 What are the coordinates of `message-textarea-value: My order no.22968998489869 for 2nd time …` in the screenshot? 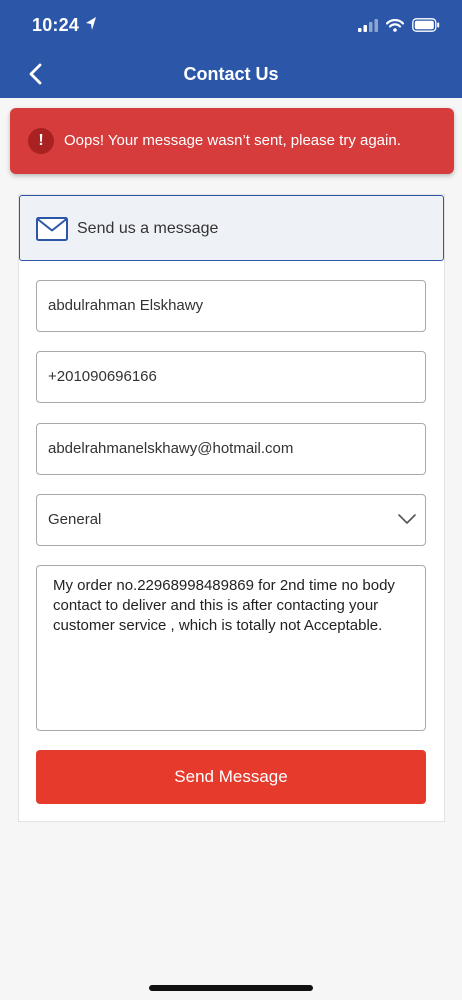 It's located at (224, 605).